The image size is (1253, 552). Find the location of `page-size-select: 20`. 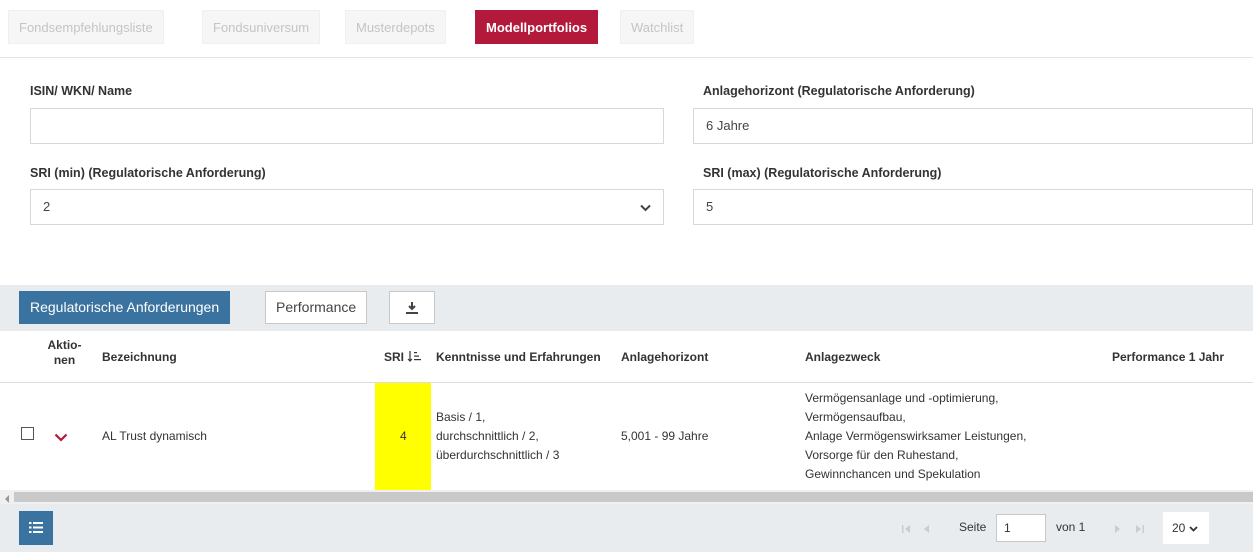

page-size-select: 20 is located at coordinates (1186, 528).